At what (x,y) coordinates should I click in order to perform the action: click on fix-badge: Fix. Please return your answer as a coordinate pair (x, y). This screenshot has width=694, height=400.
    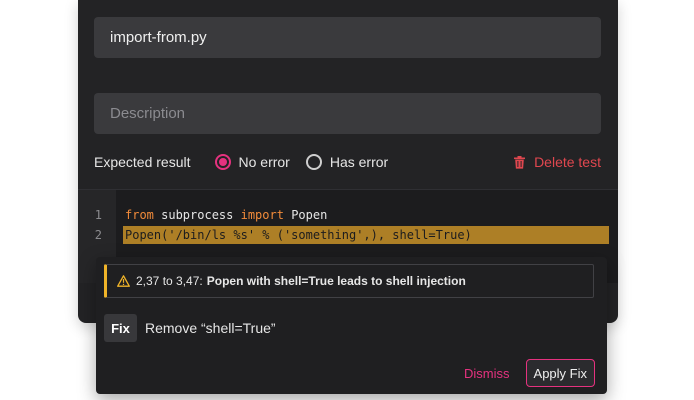
    Looking at the image, I should click on (120, 328).